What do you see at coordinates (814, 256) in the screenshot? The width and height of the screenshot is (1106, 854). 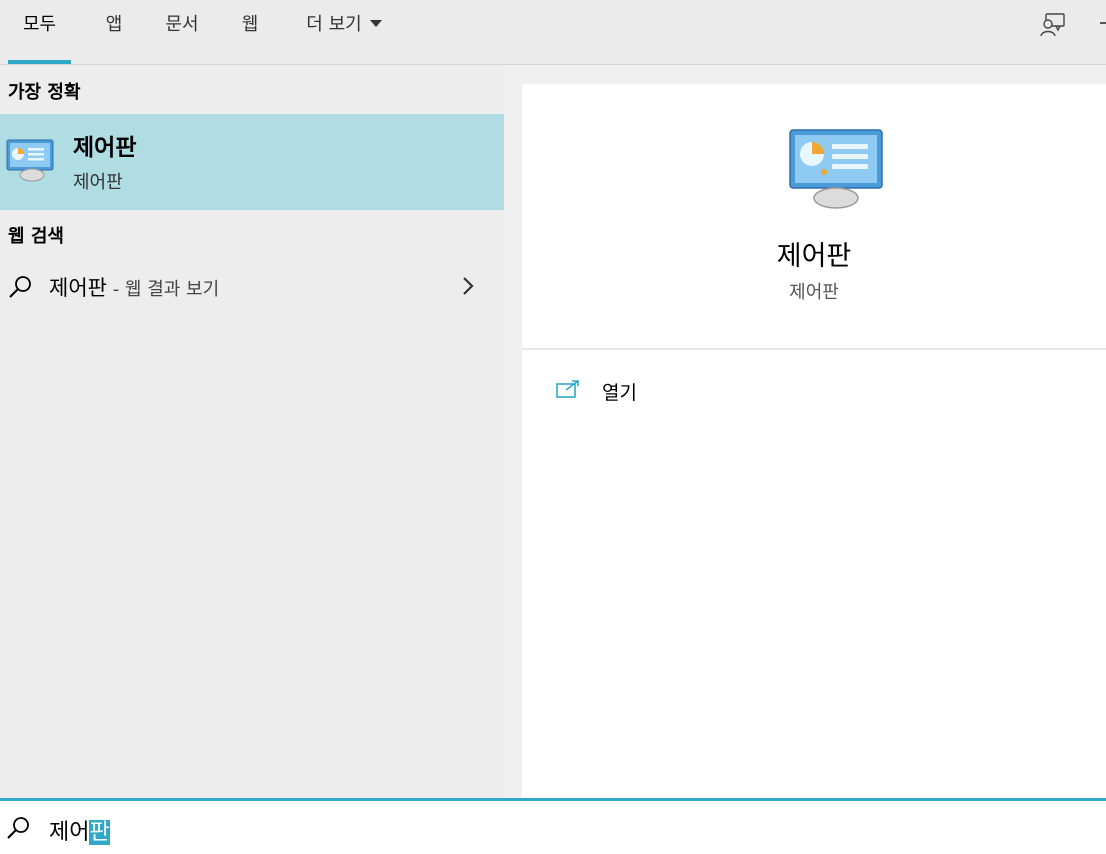 I see `preview-title: 제어판` at bounding box center [814, 256].